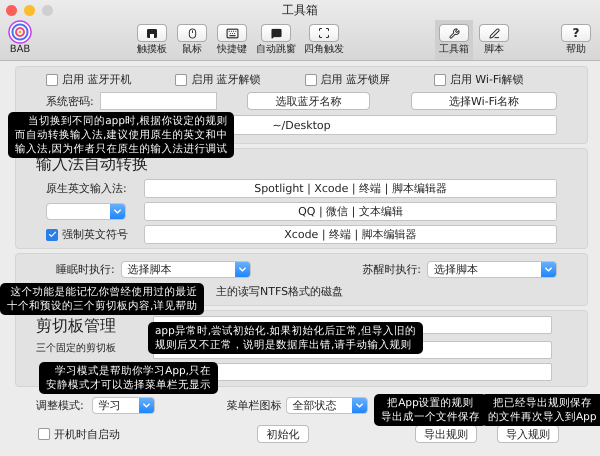 The height and width of the screenshot is (456, 600). Describe the element at coordinates (391, 269) in the screenshot. I see `script-label: 苏醒时执行:` at that location.